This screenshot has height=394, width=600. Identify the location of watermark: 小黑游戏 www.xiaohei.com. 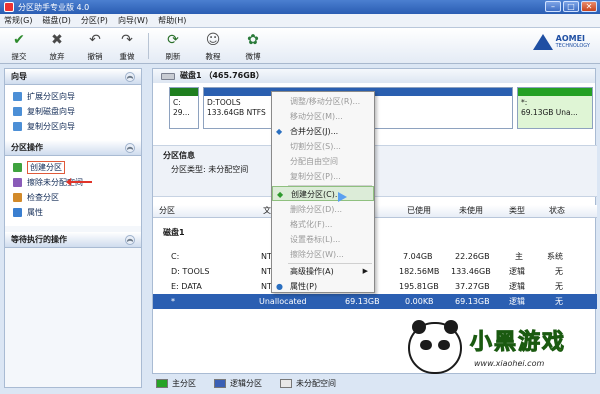
(501, 347).